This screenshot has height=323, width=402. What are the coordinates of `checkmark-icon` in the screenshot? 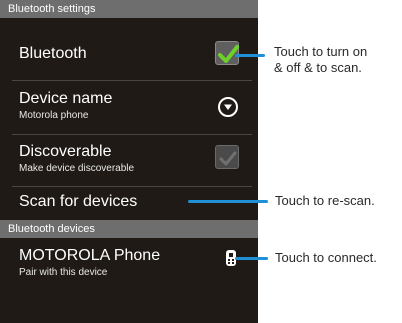 It's located at (228, 158).